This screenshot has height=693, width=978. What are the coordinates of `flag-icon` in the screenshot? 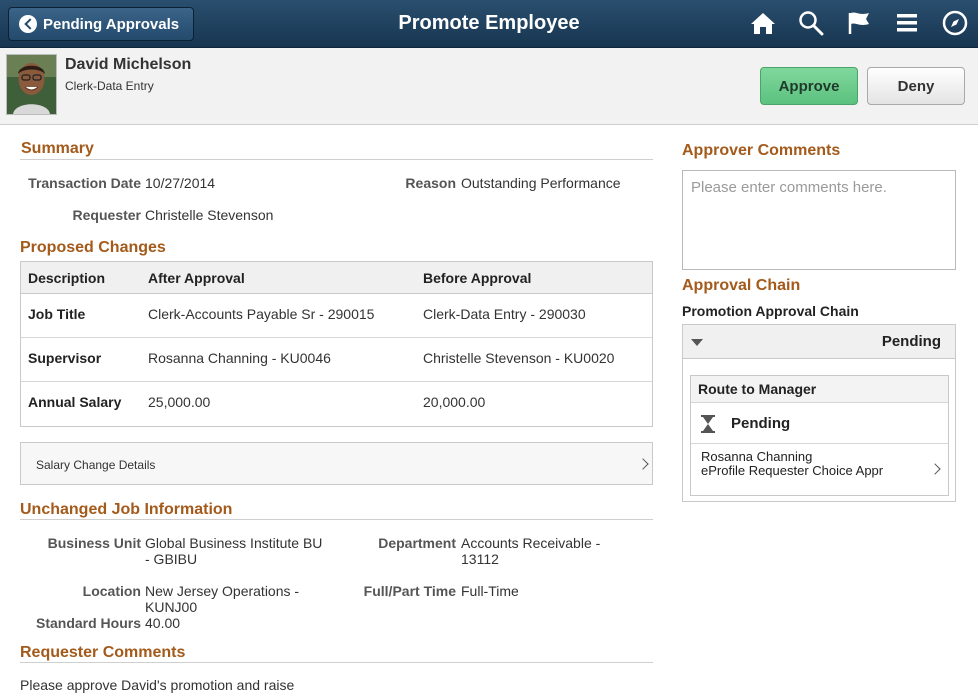 It's located at (859, 23).